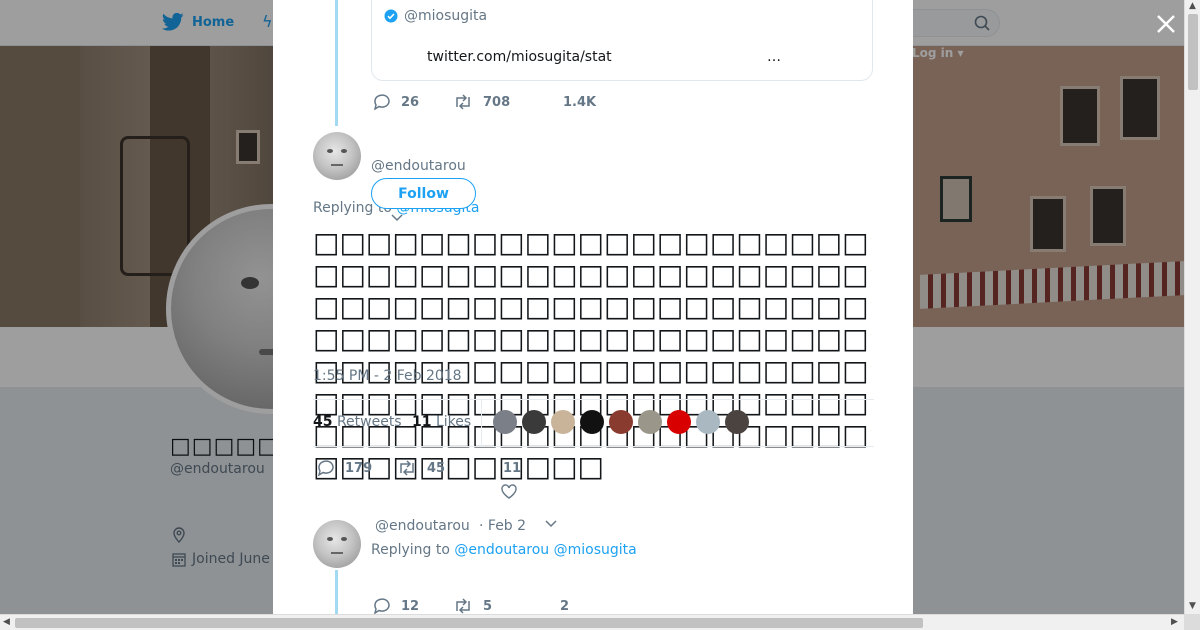  I want to click on horizontal-scroll-thumb, so click(469, 623).